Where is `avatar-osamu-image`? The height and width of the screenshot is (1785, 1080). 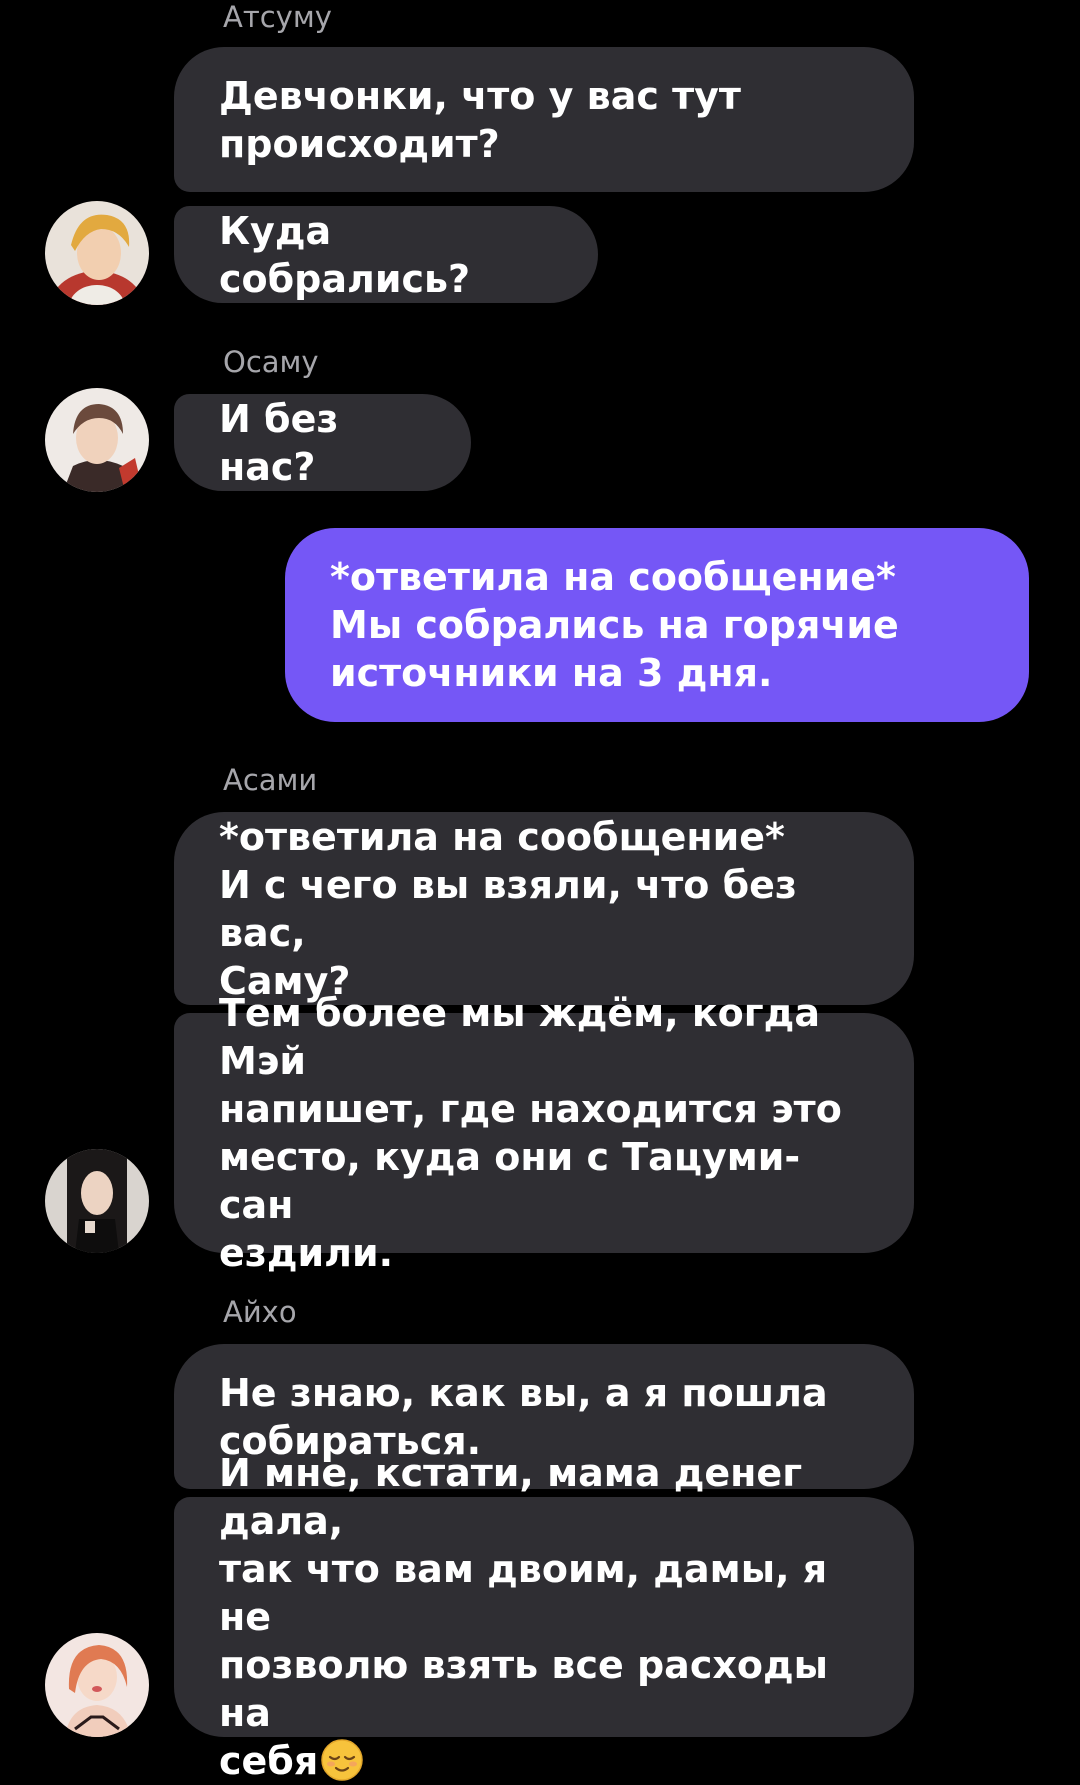 avatar-osamu-image is located at coordinates (97, 440).